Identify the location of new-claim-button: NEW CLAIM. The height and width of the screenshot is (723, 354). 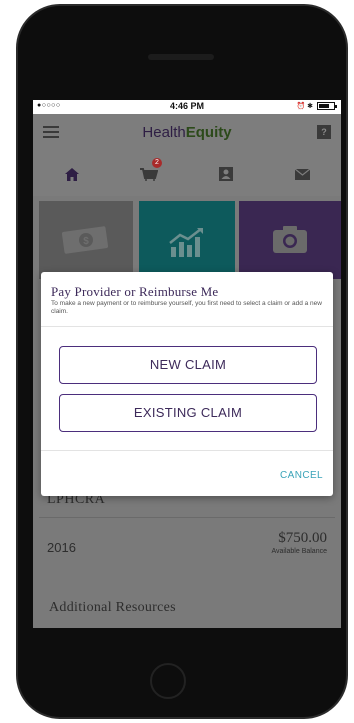
(188, 365).